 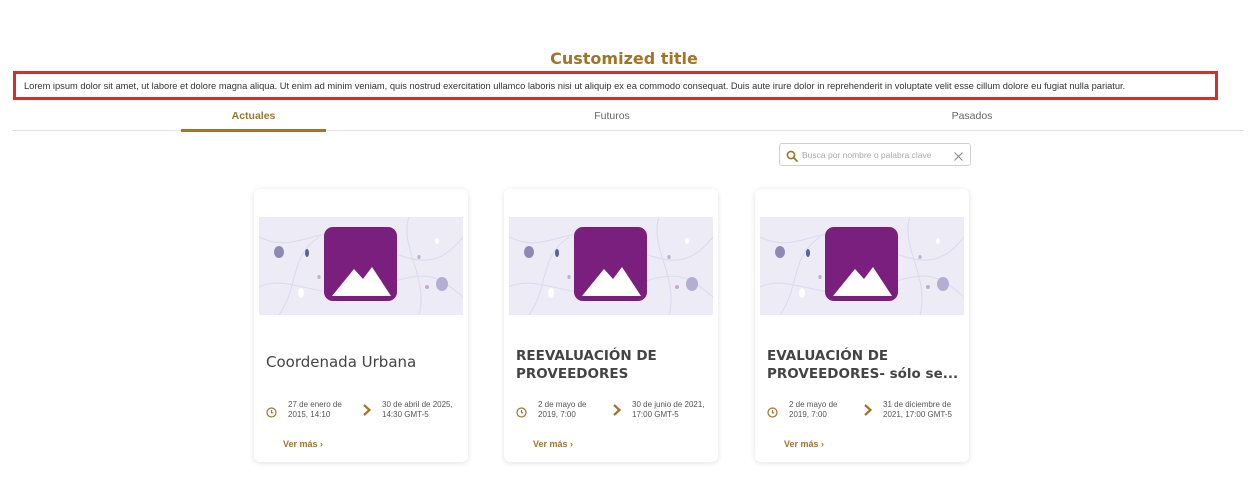 What do you see at coordinates (917, 409) in the screenshot?
I see `end-date: 31 de diciembre de 2021, 17:00 GMT-5` at bounding box center [917, 409].